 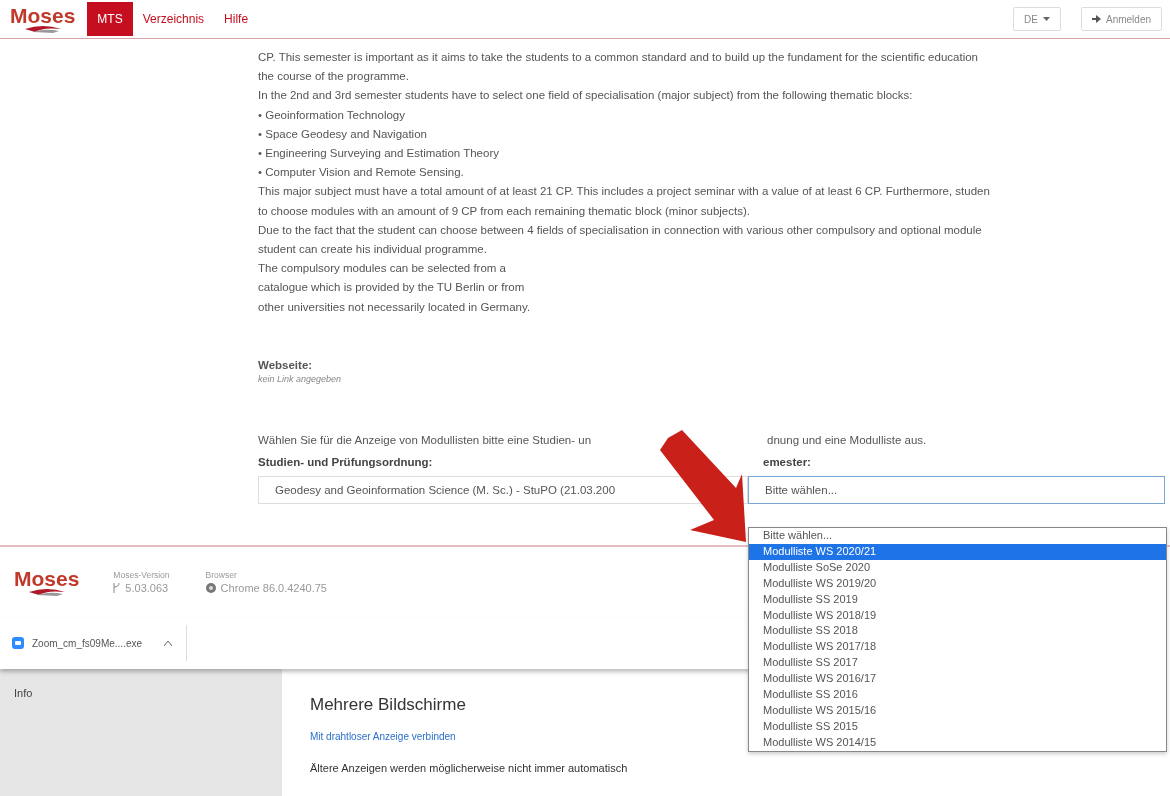 I want to click on dropdown-option: Modulliste SS 2017, so click(x=957, y=663).